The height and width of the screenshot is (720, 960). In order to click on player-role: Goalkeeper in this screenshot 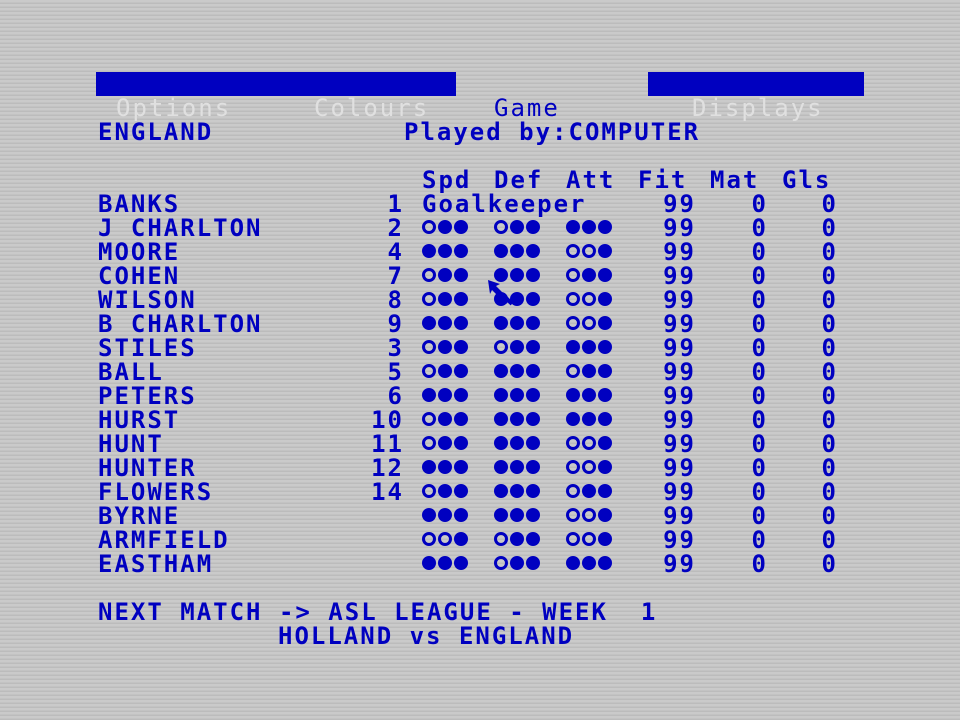, I will do `click(504, 204)`.